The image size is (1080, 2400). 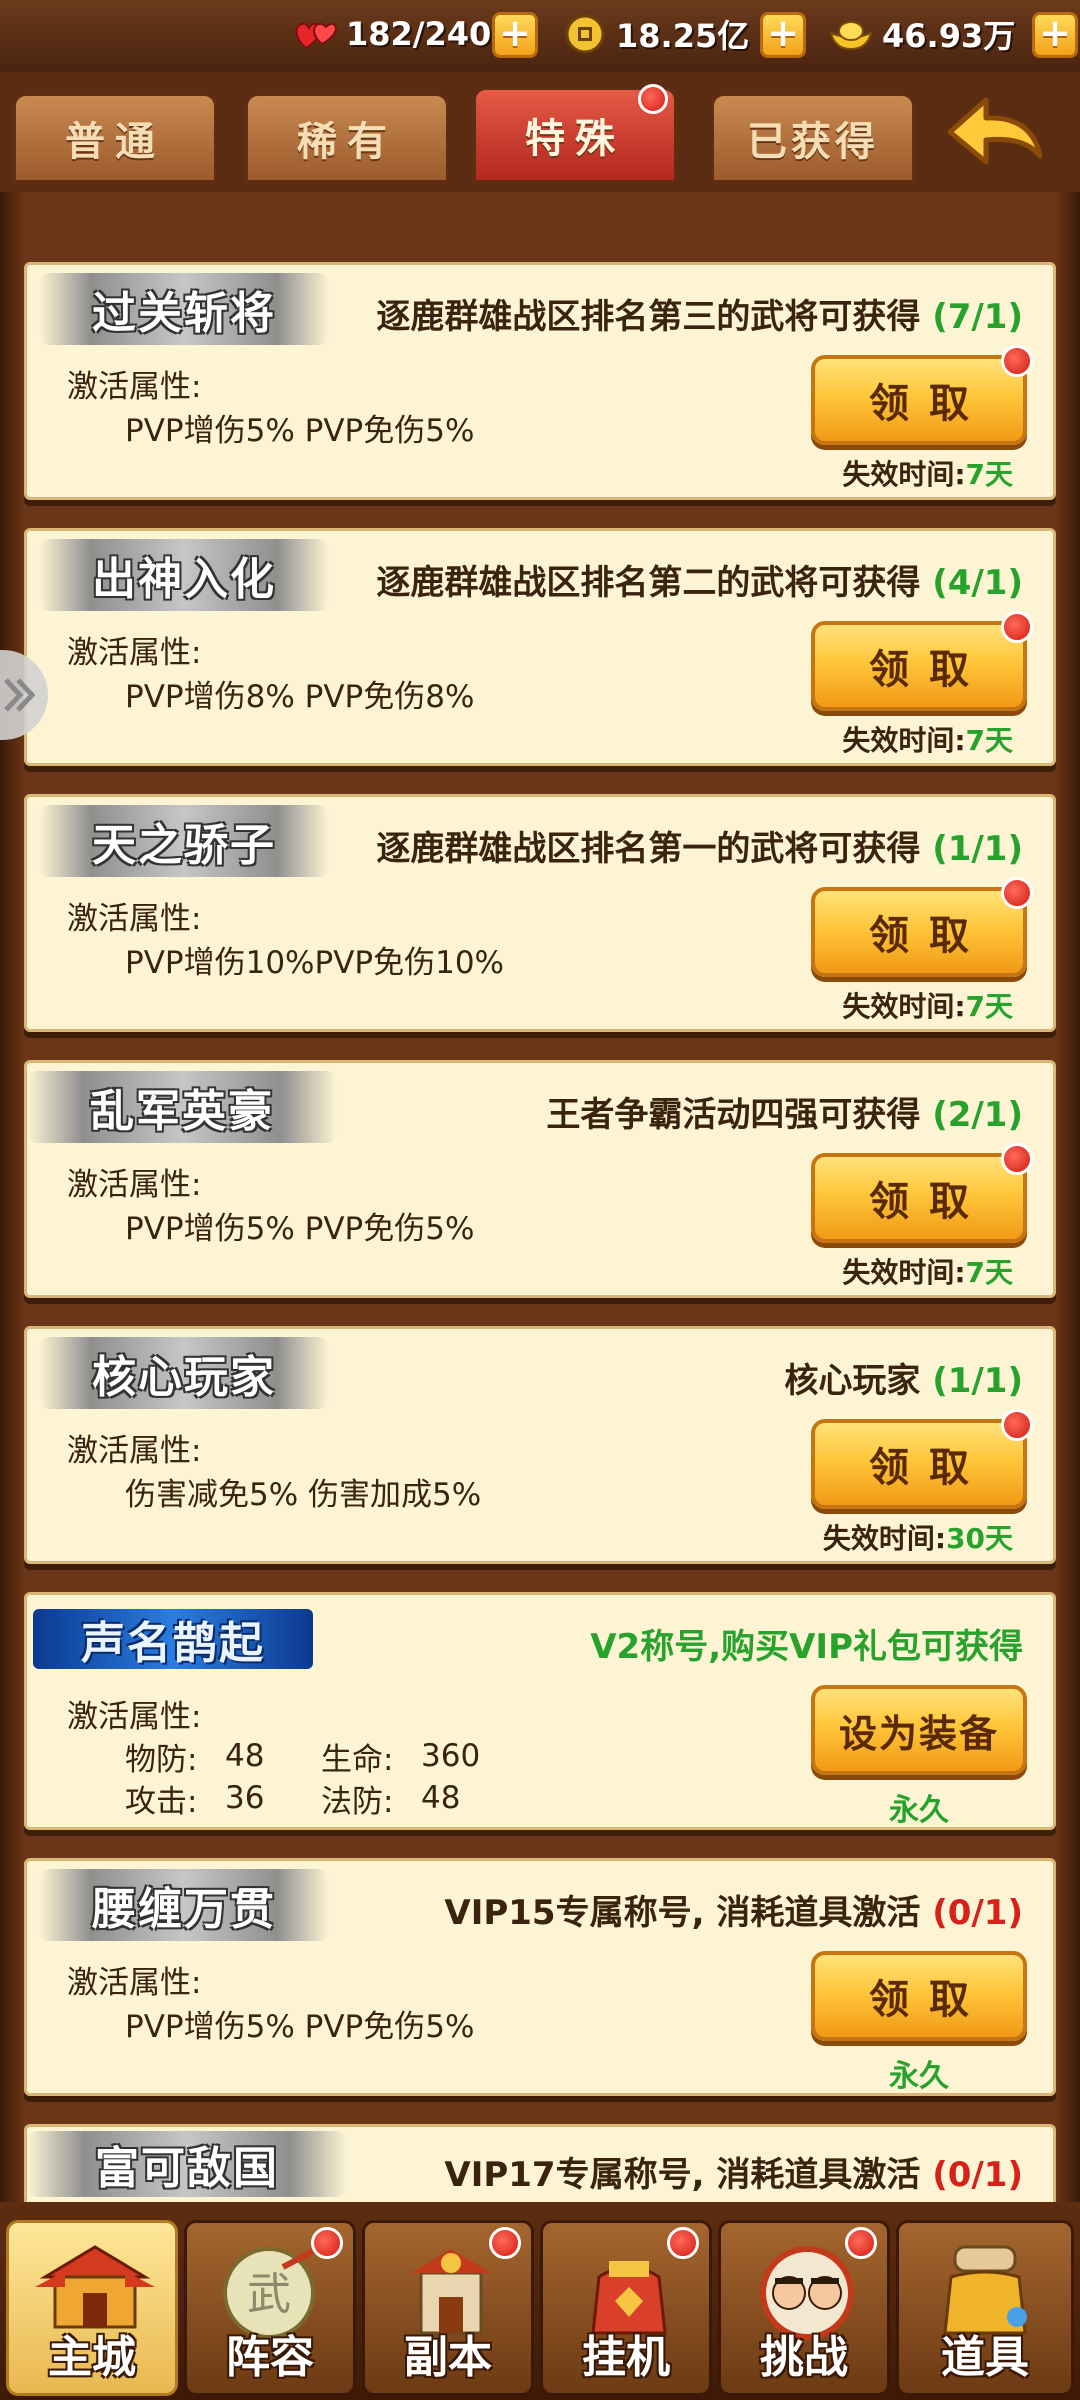 I want to click on nav-lineup: 武 阵容, so click(x=270, y=2308).